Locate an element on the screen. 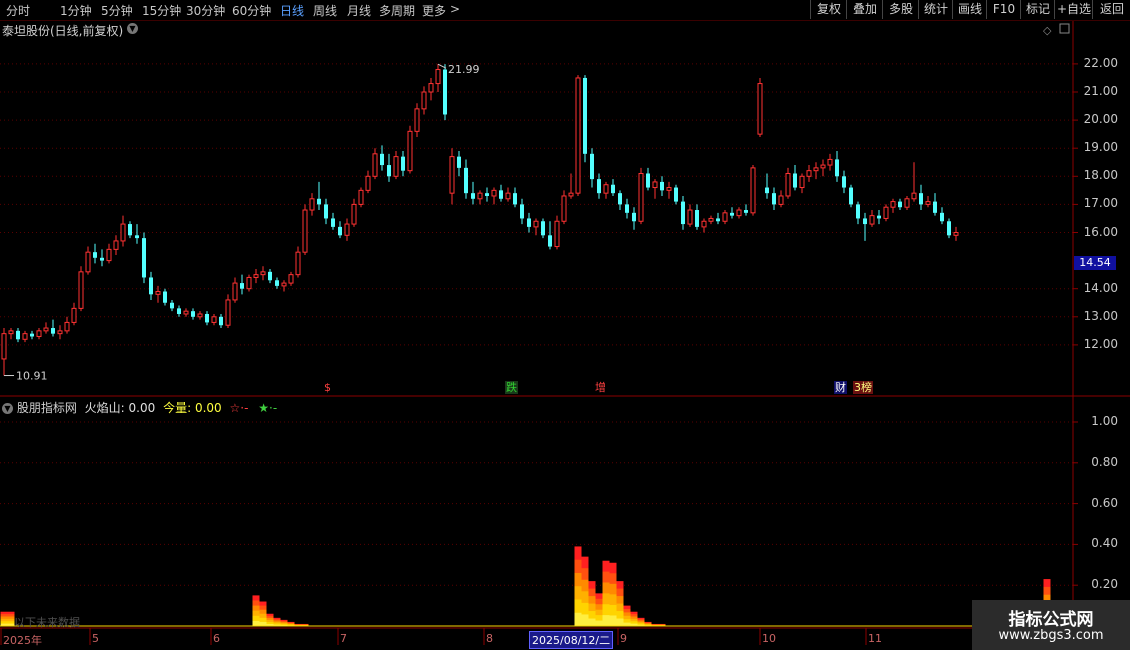  tab-3: 15分钟 is located at coordinates (161, 10).